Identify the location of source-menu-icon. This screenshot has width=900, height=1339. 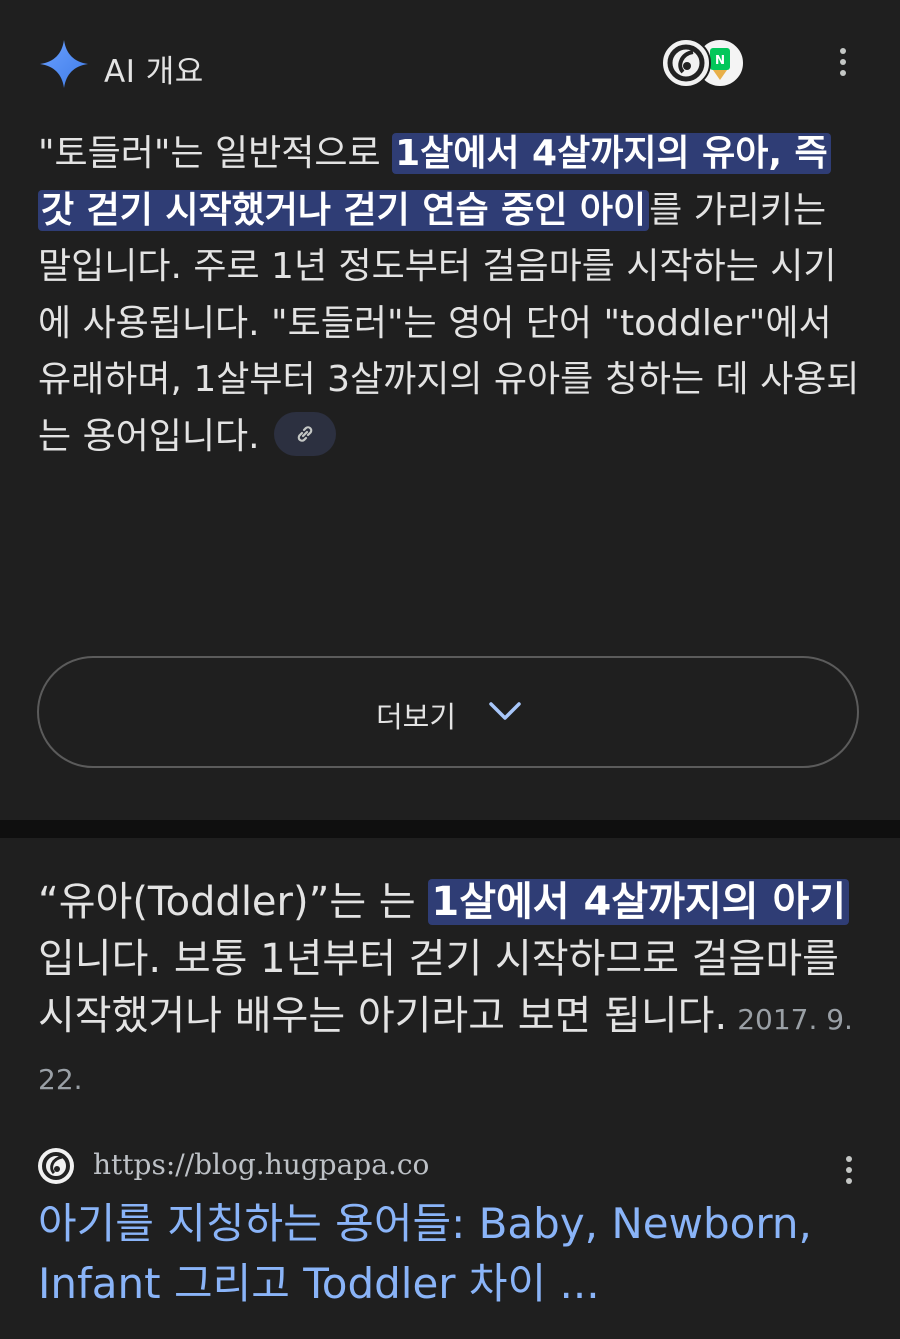
(849, 1172).